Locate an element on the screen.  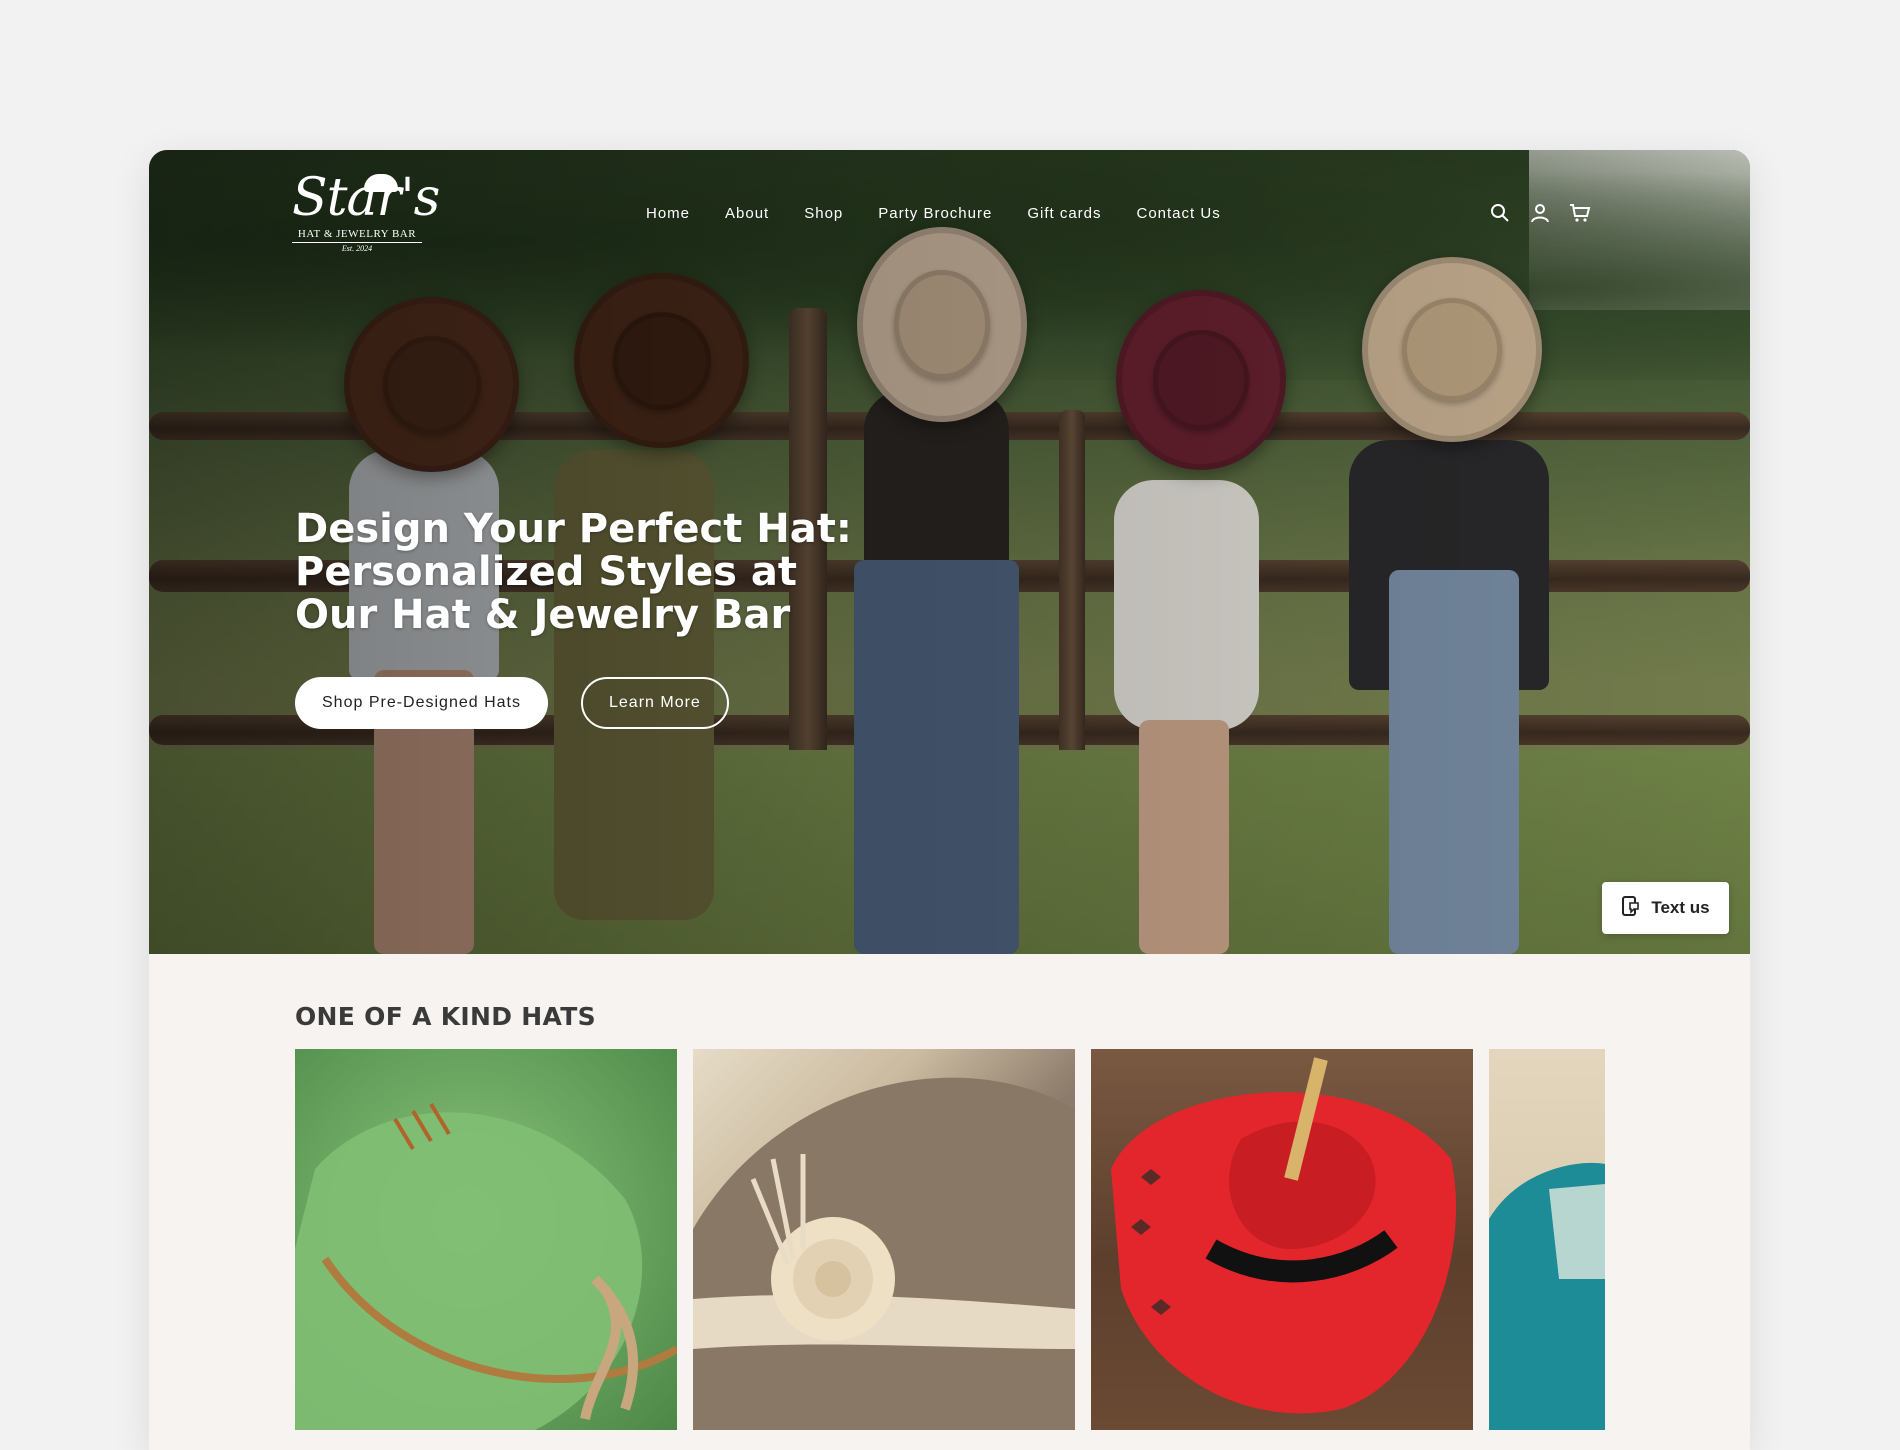
logo-script: Star's is located at coordinates (366, 198).